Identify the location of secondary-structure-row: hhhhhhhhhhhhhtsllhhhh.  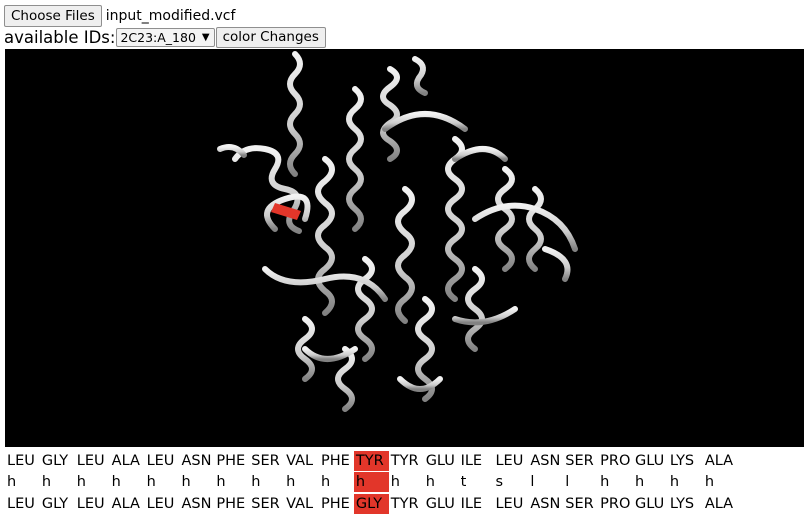
(371, 482).